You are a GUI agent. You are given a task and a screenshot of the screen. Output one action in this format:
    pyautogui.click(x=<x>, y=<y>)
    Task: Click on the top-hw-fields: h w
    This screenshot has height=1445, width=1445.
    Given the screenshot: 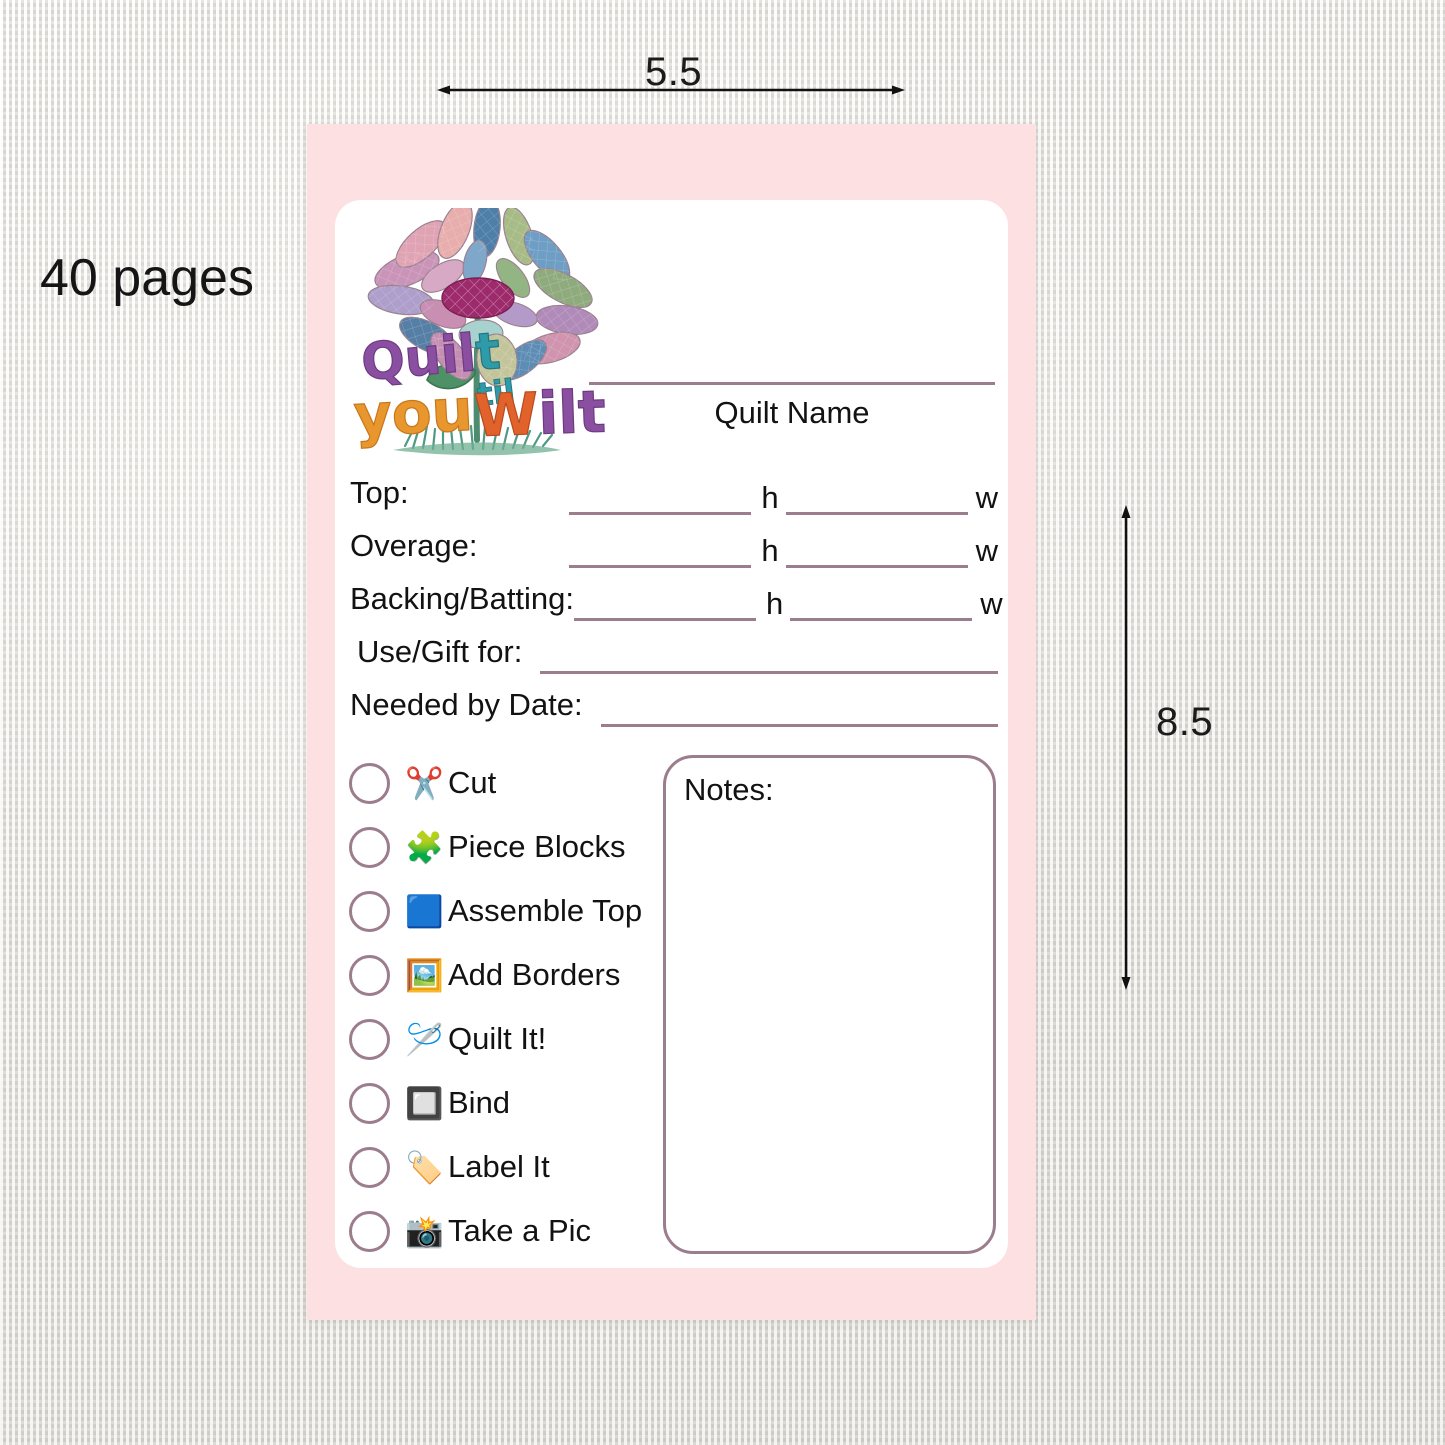 What is the action you would take?
    pyautogui.click(x=703, y=498)
    